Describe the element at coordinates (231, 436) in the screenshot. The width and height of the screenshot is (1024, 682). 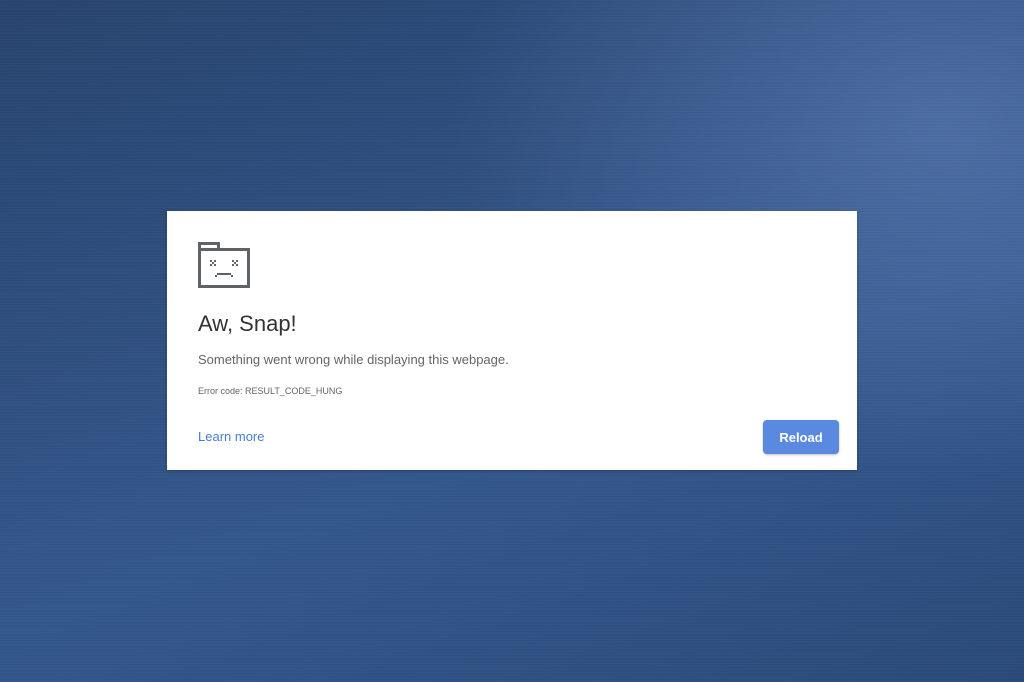
I see `learn-more-link: Learn more` at that location.